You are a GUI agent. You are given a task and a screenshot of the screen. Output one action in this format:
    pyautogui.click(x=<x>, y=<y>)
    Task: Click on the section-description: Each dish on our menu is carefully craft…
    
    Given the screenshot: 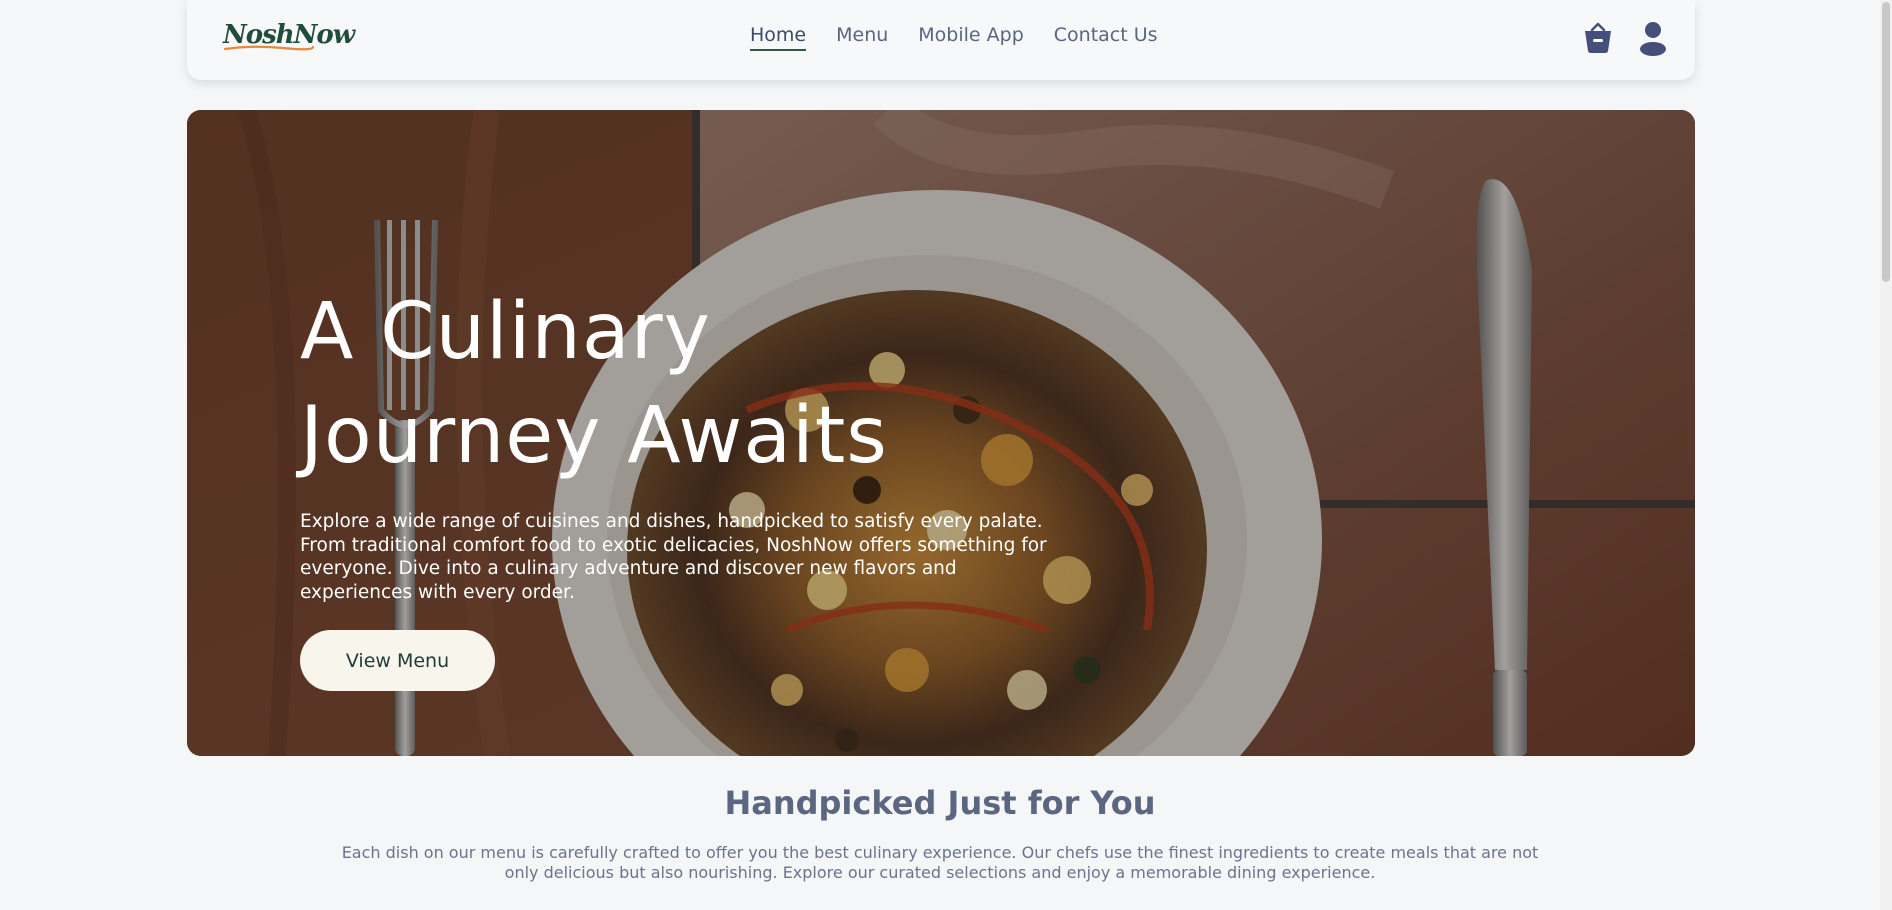 What is the action you would take?
    pyautogui.click(x=940, y=862)
    